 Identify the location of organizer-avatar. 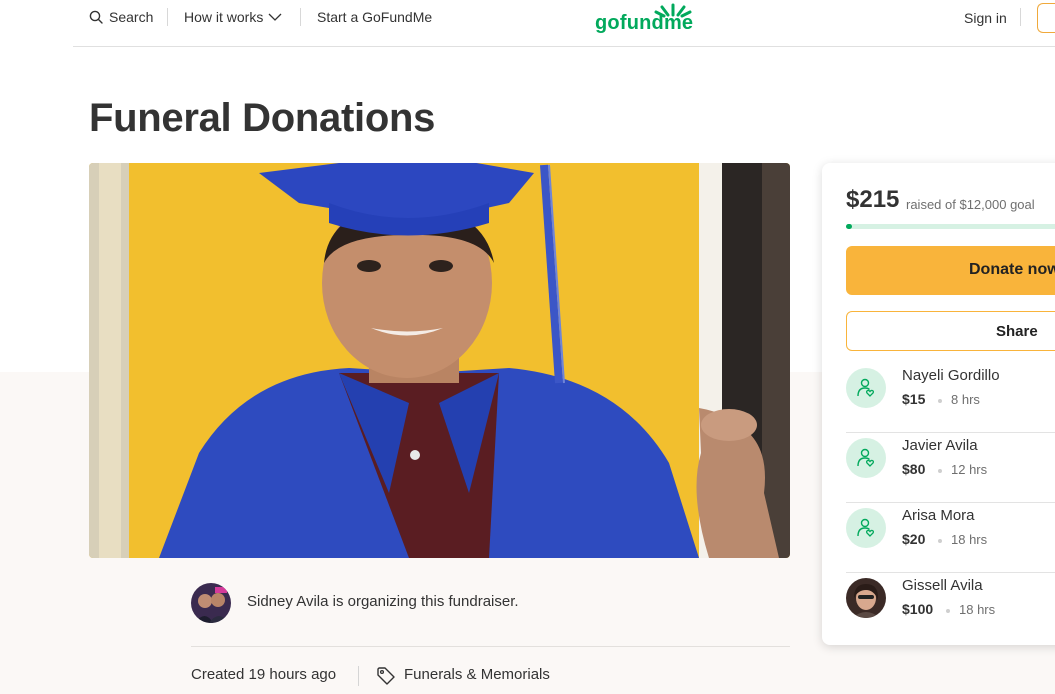
(211, 603).